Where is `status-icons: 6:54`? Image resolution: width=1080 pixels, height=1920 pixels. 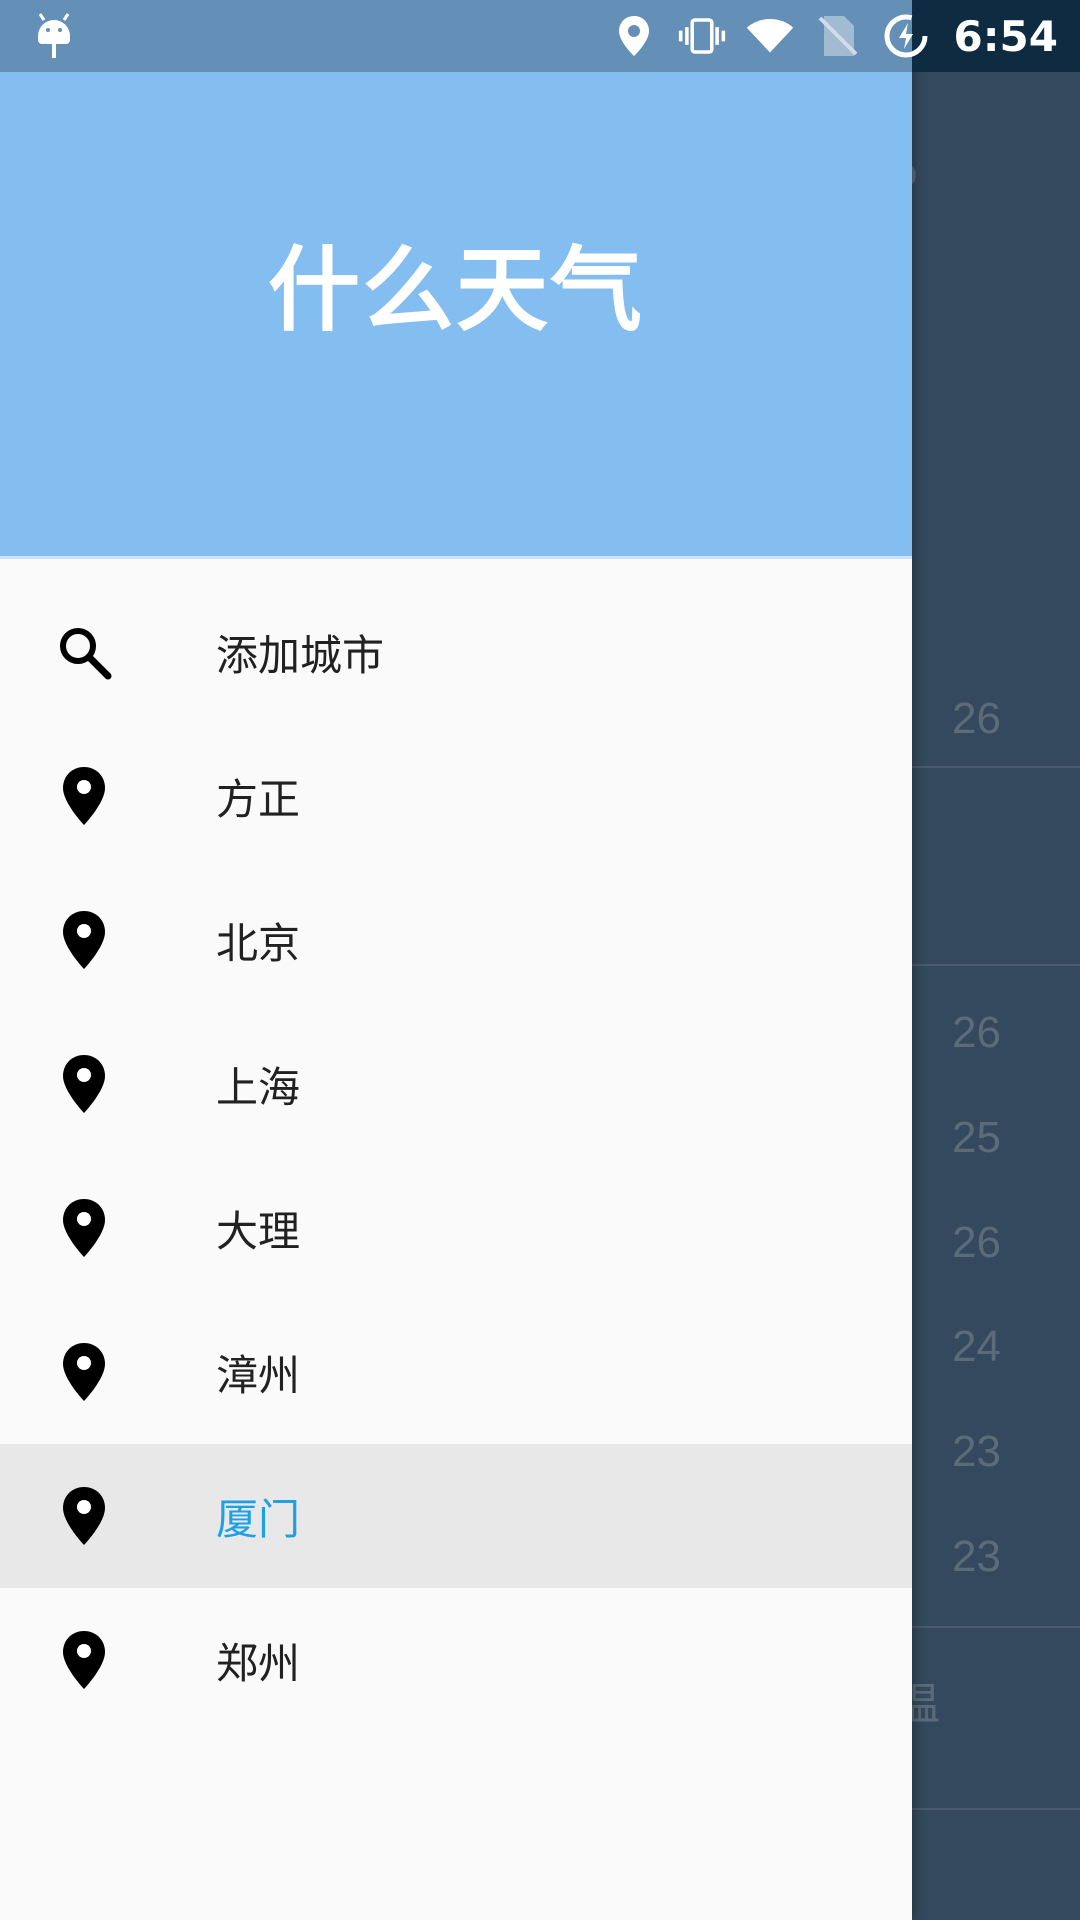 status-icons: 6:54 is located at coordinates (840, 36).